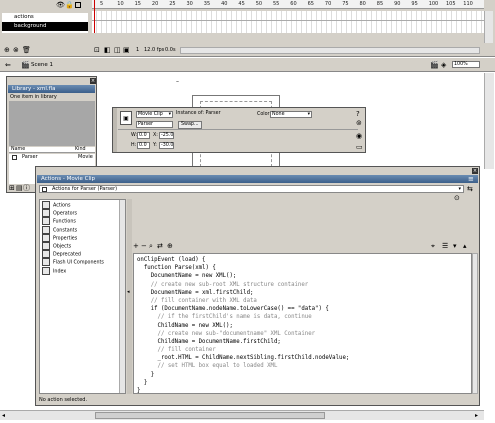  What do you see at coordinates (126, 50) in the screenshot?
I see `edit-frames-icon: ▣` at bounding box center [126, 50].